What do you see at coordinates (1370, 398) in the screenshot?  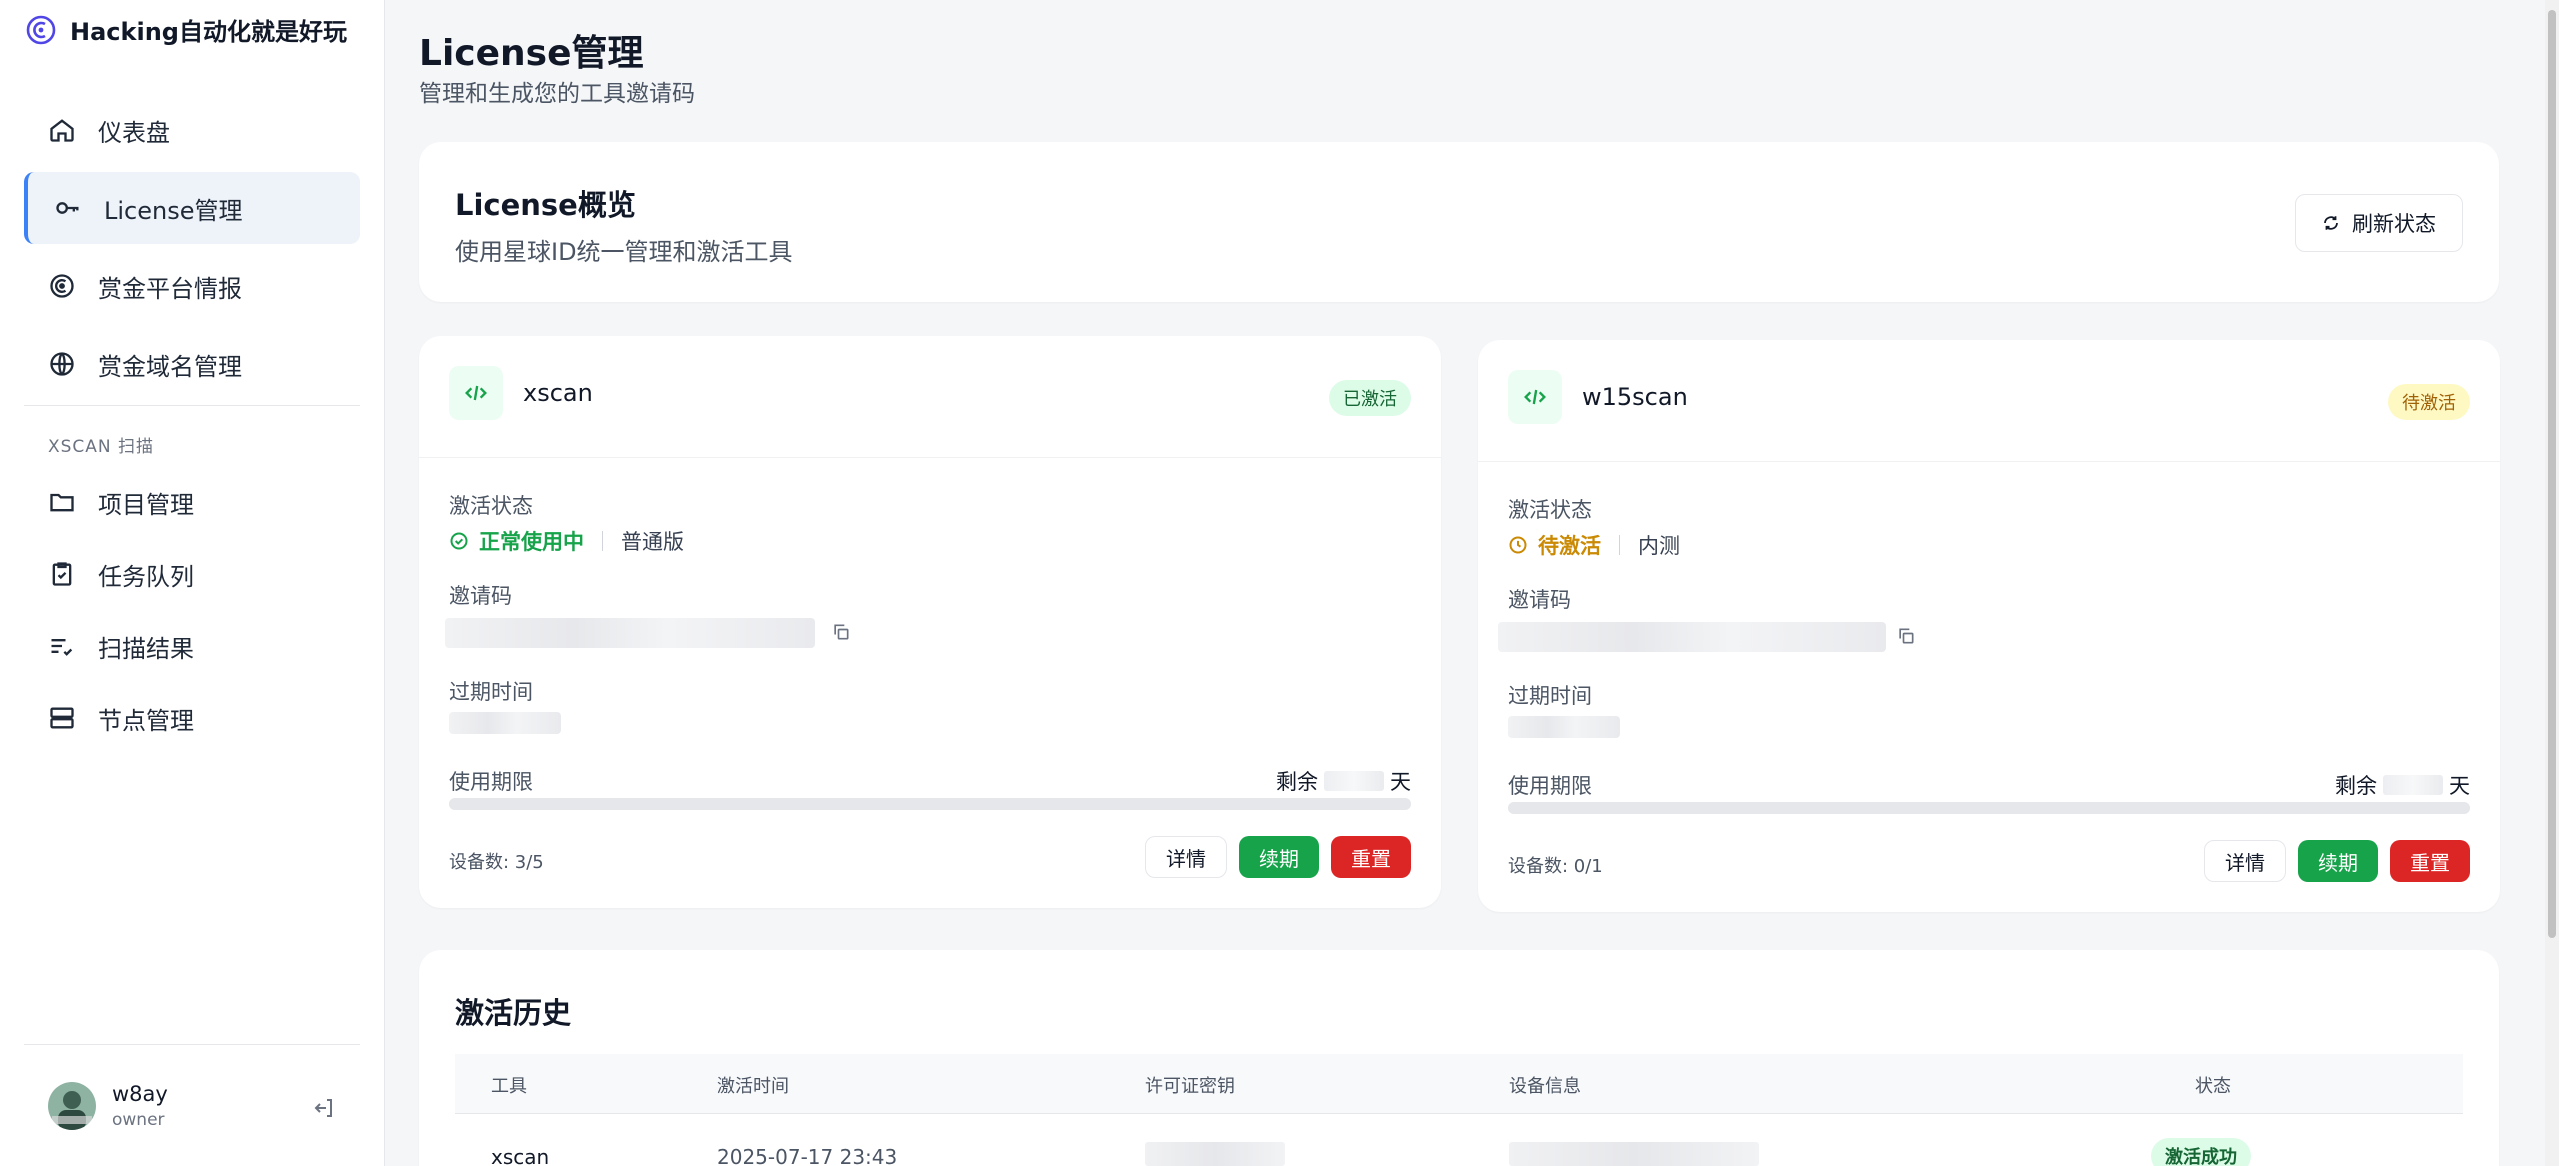 I see `status-badge: 已激活` at bounding box center [1370, 398].